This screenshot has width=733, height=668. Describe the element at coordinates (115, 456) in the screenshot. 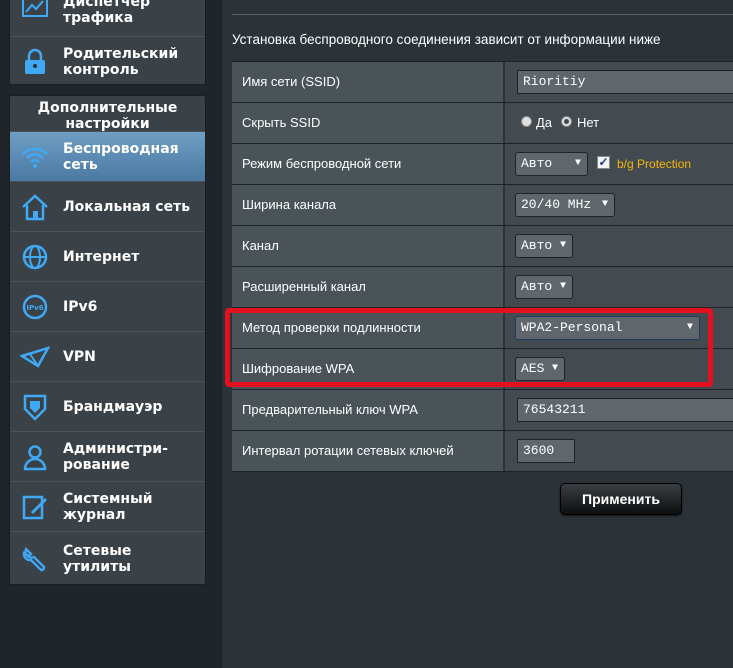

I see `sidebar-item-label: Администри- рование` at that location.